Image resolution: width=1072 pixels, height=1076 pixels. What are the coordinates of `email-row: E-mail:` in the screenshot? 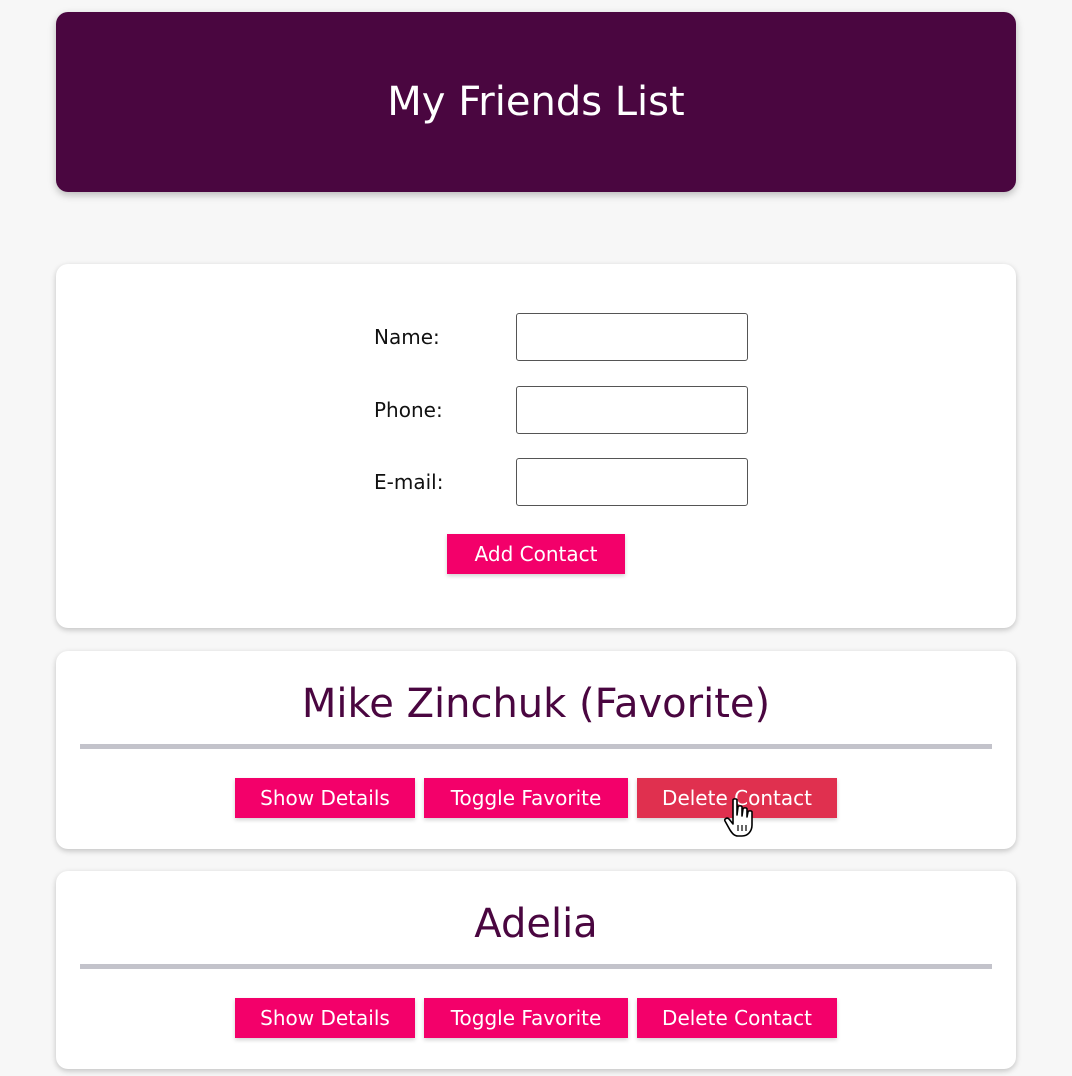 It's located at (536, 482).